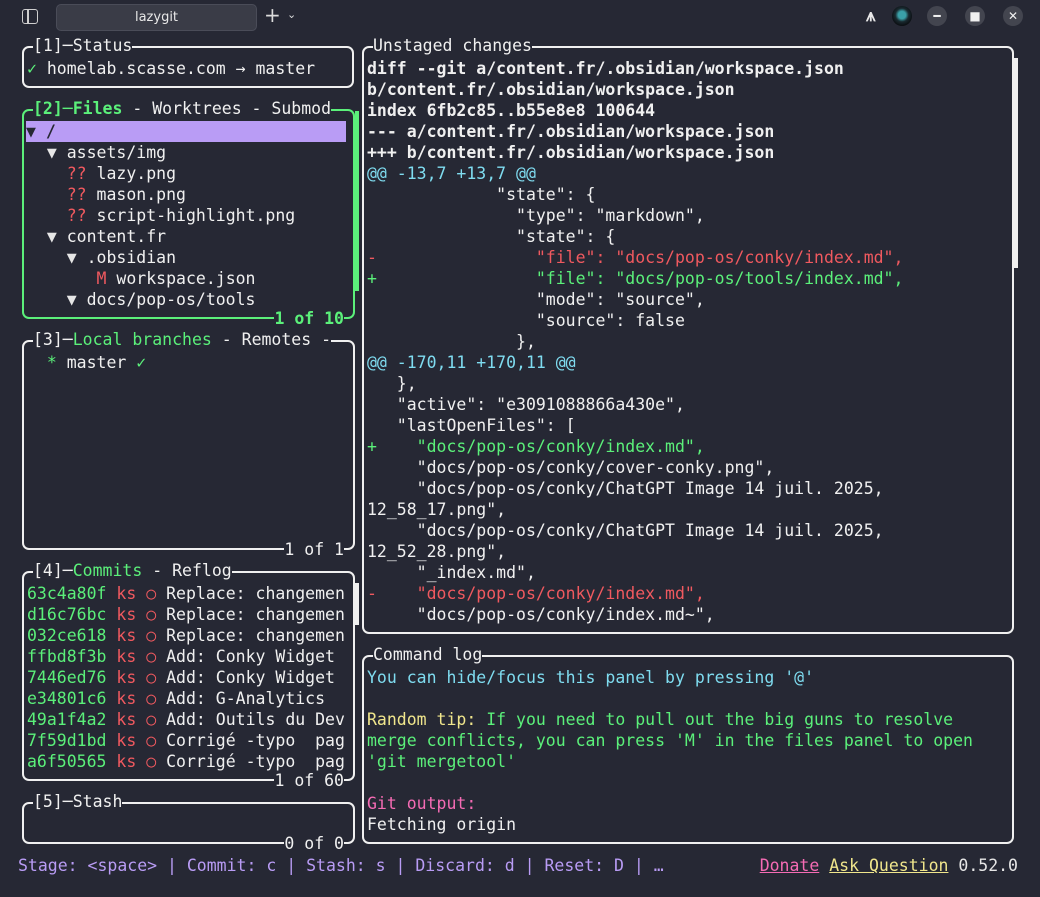 This screenshot has height=897, width=1040. What do you see at coordinates (1013, 16) in the screenshot?
I see `close-icon: ✕` at bounding box center [1013, 16].